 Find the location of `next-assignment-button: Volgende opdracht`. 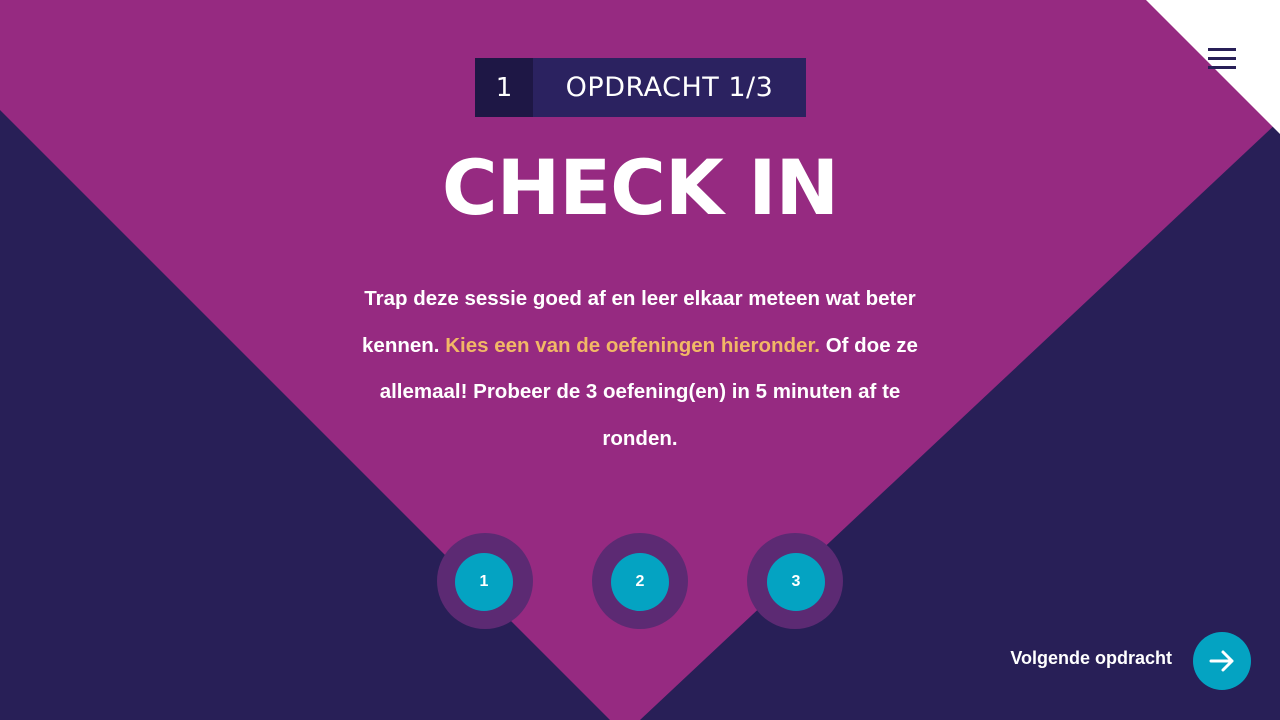

next-assignment-button: Volgende opdracht is located at coordinates (1130, 661).